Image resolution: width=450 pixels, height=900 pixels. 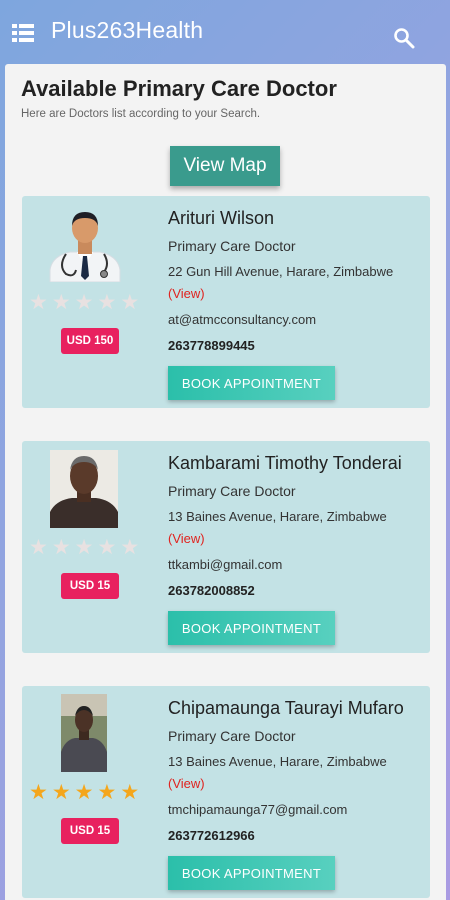 What do you see at coordinates (211, 835) in the screenshot?
I see `doctor-phone: 263772612966` at bounding box center [211, 835].